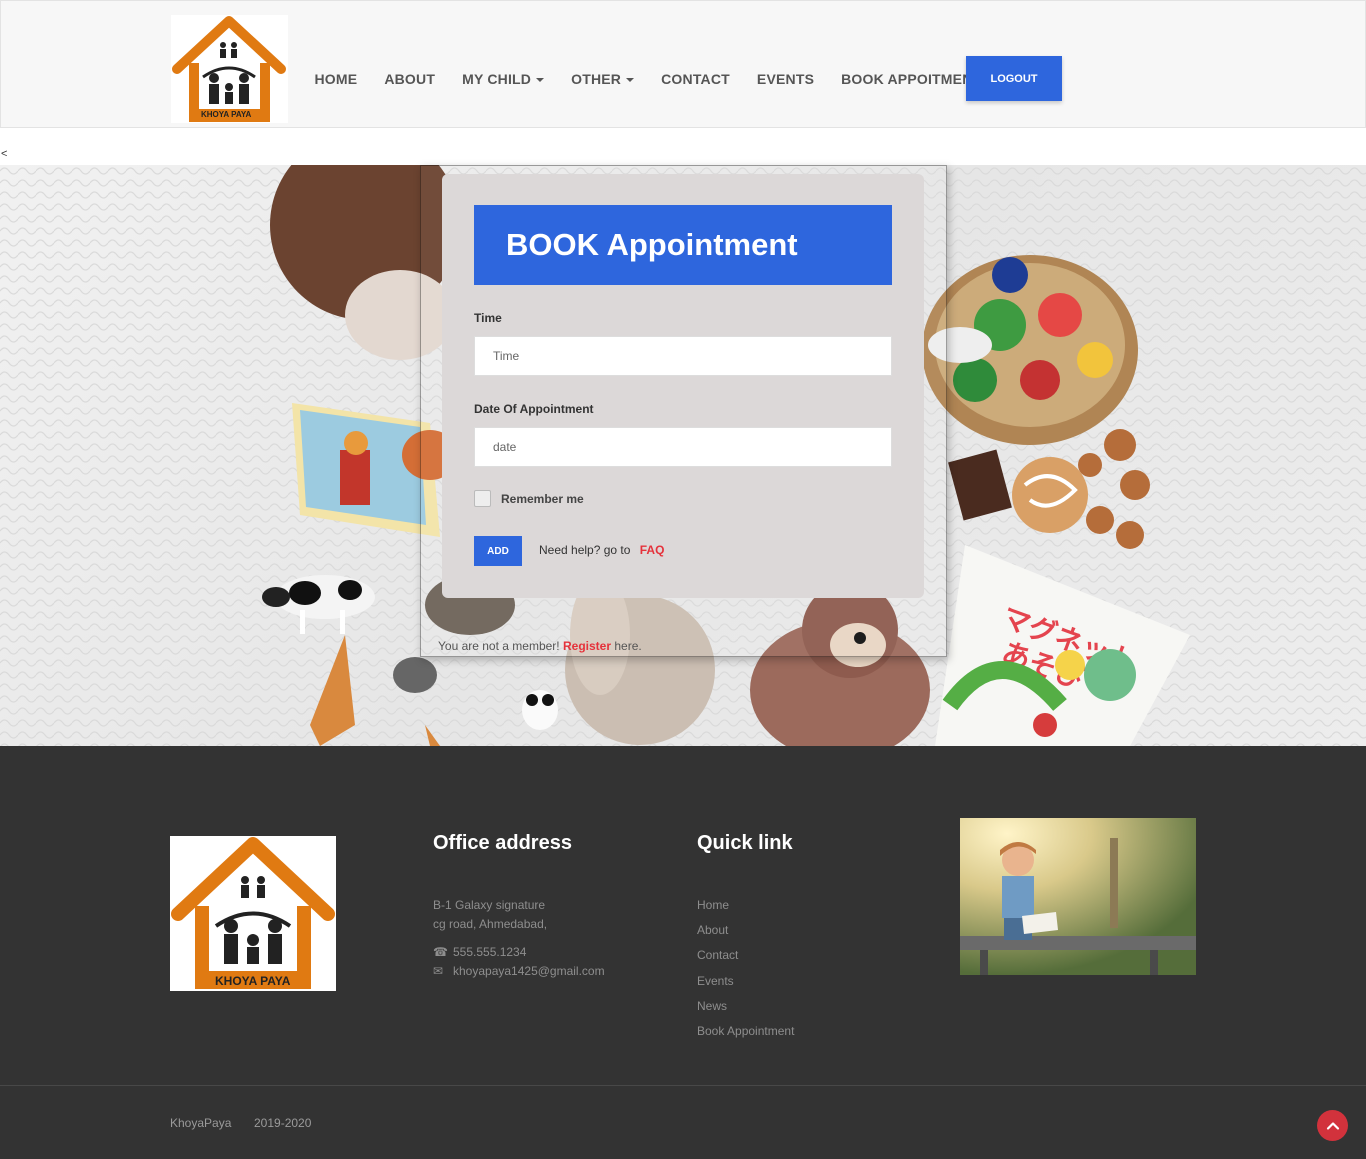 The height and width of the screenshot is (1159, 1366). What do you see at coordinates (489, 905) in the screenshot?
I see `address-line-1: B-1 Galaxy signature` at bounding box center [489, 905].